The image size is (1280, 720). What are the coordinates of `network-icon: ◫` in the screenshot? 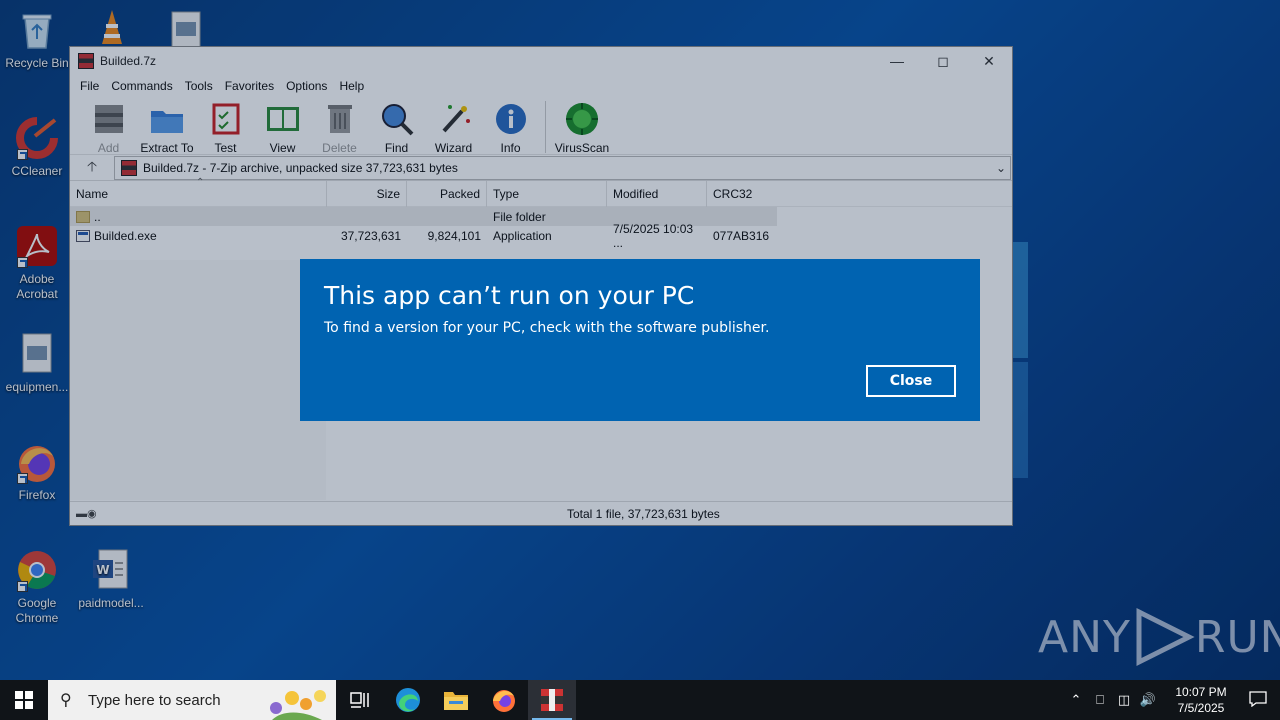 It's located at (1124, 700).